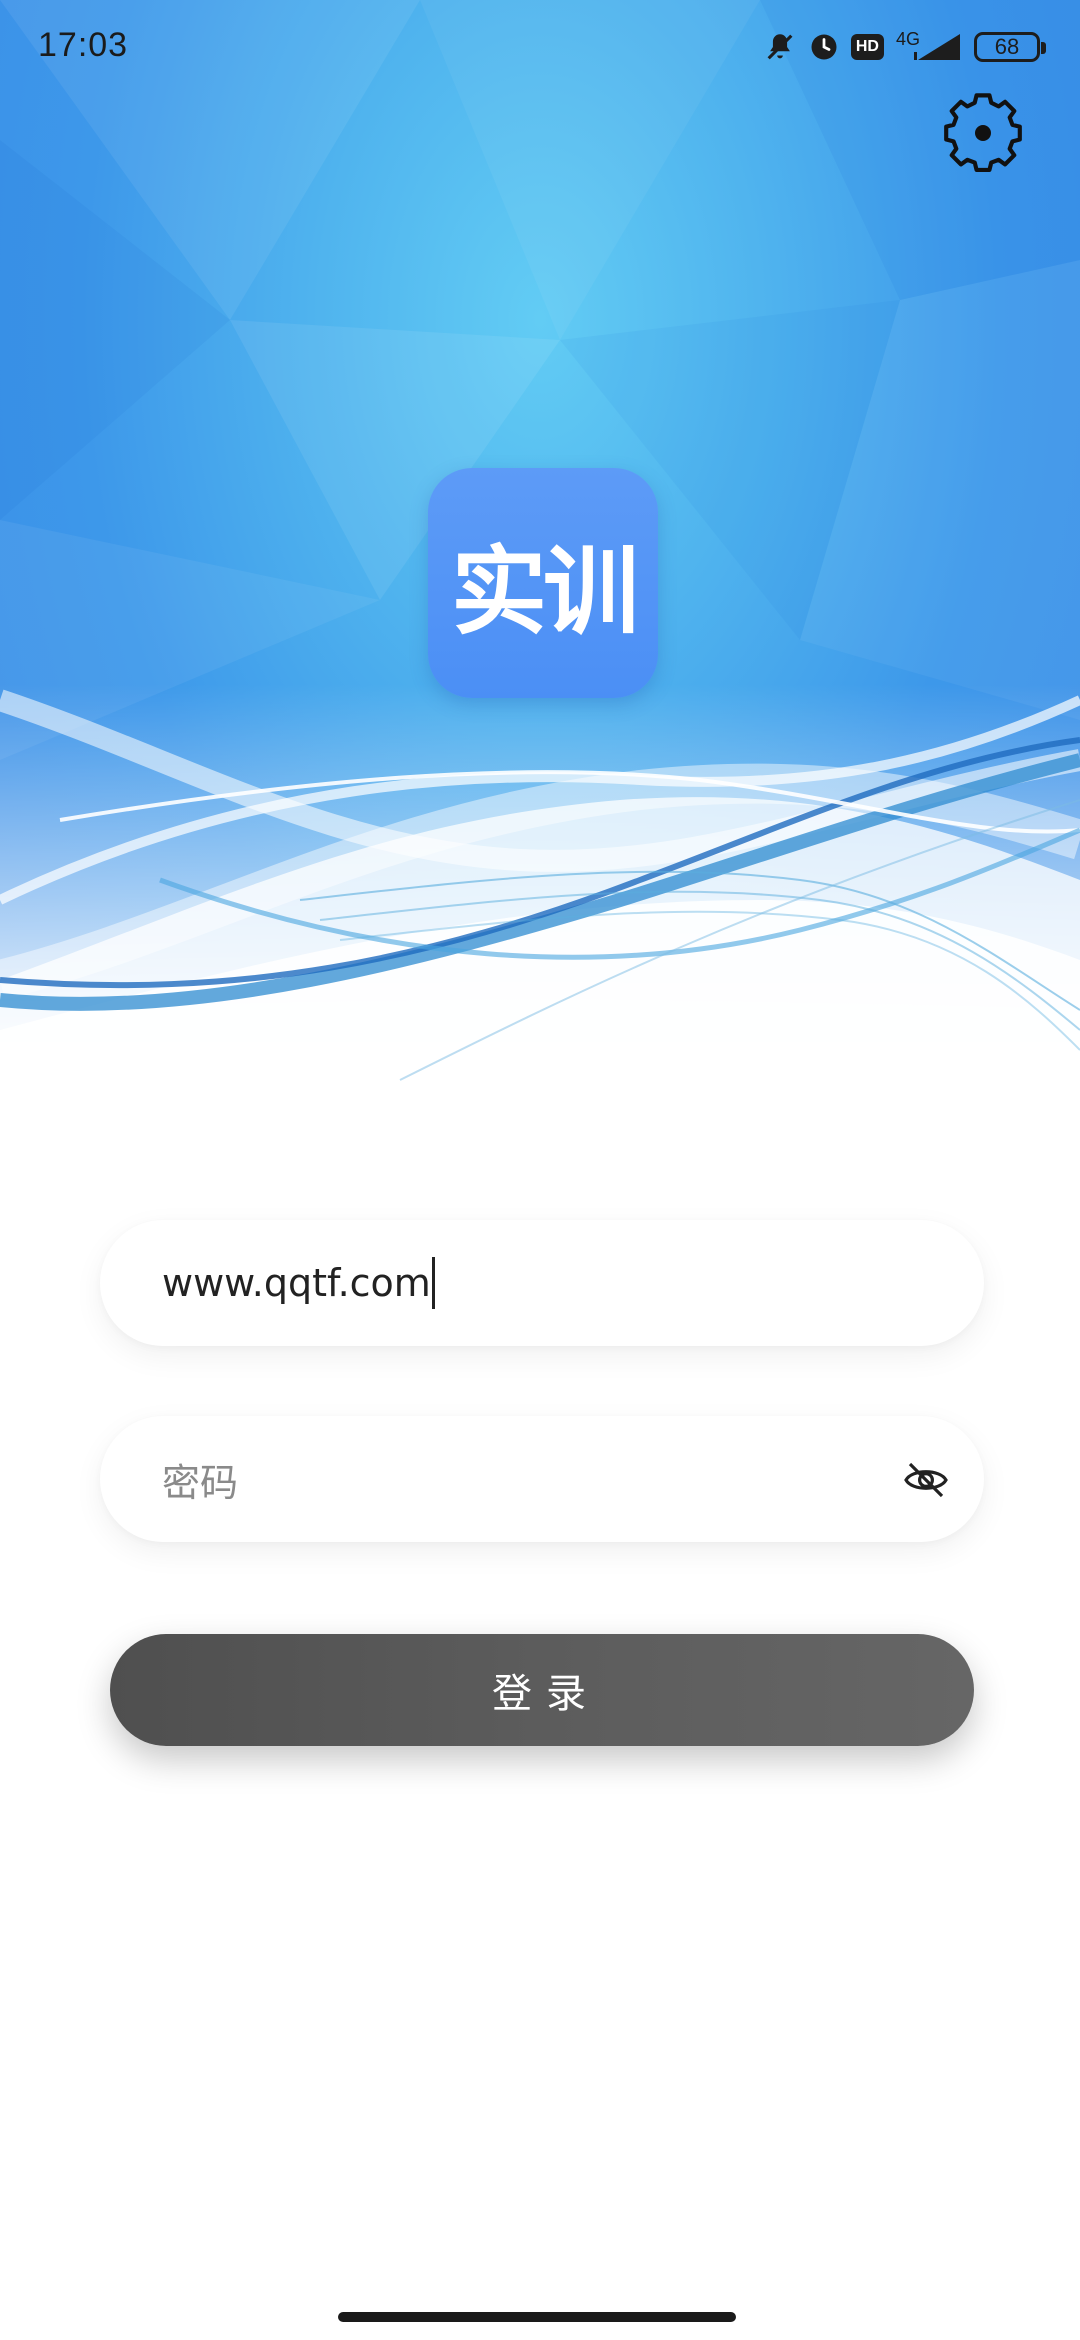  Describe the element at coordinates (200, 1482) in the screenshot. I see `password-placeholder: 密码` at that location.